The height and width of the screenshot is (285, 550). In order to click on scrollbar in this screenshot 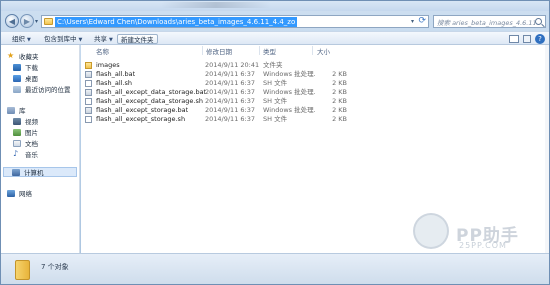, I will do `click(547, 149)`.